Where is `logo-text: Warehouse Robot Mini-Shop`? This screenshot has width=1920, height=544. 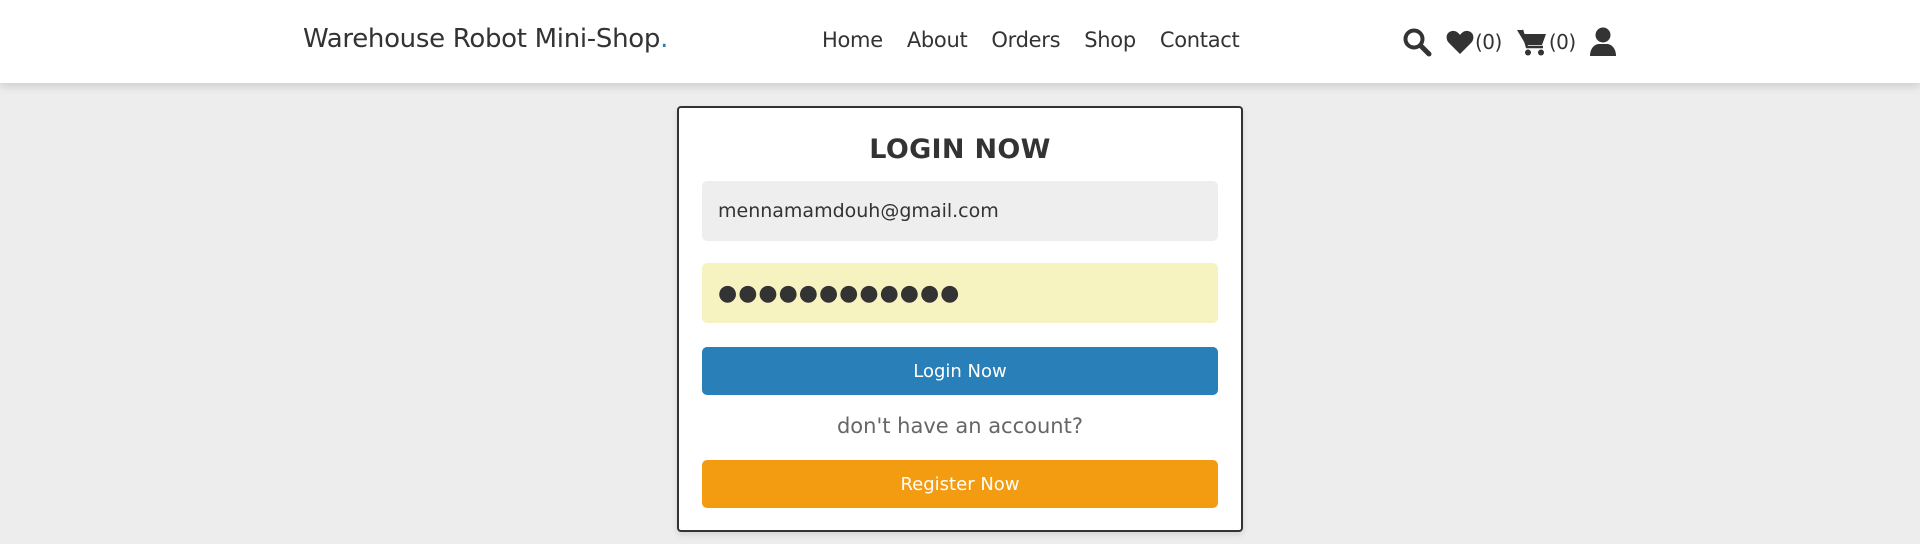 logo-text: Warehouse Robot Mini-Shop is located at coordinates (482, 39).